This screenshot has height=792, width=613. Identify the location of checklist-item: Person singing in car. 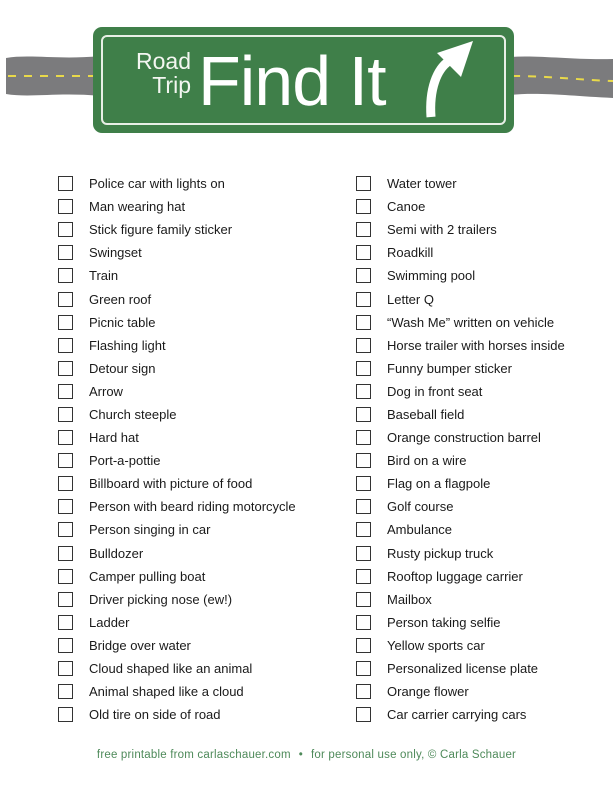
(177, 529).